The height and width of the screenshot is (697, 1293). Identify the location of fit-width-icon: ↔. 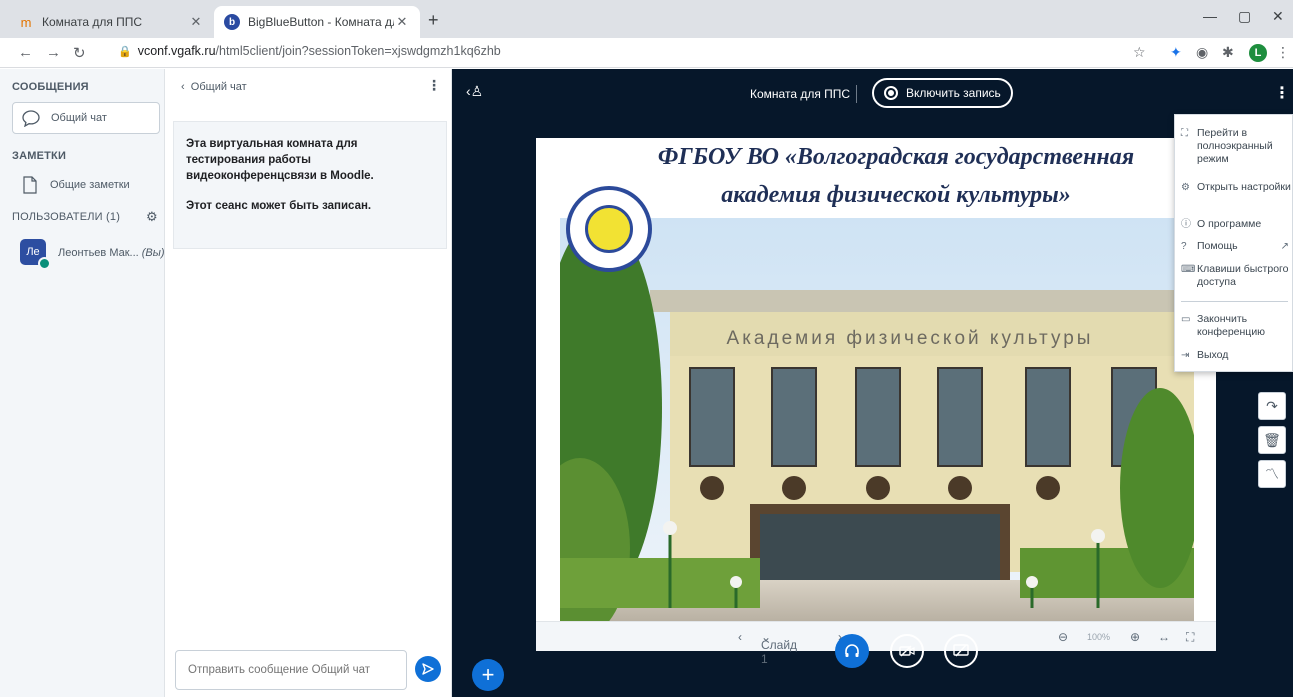
(1164, 637).